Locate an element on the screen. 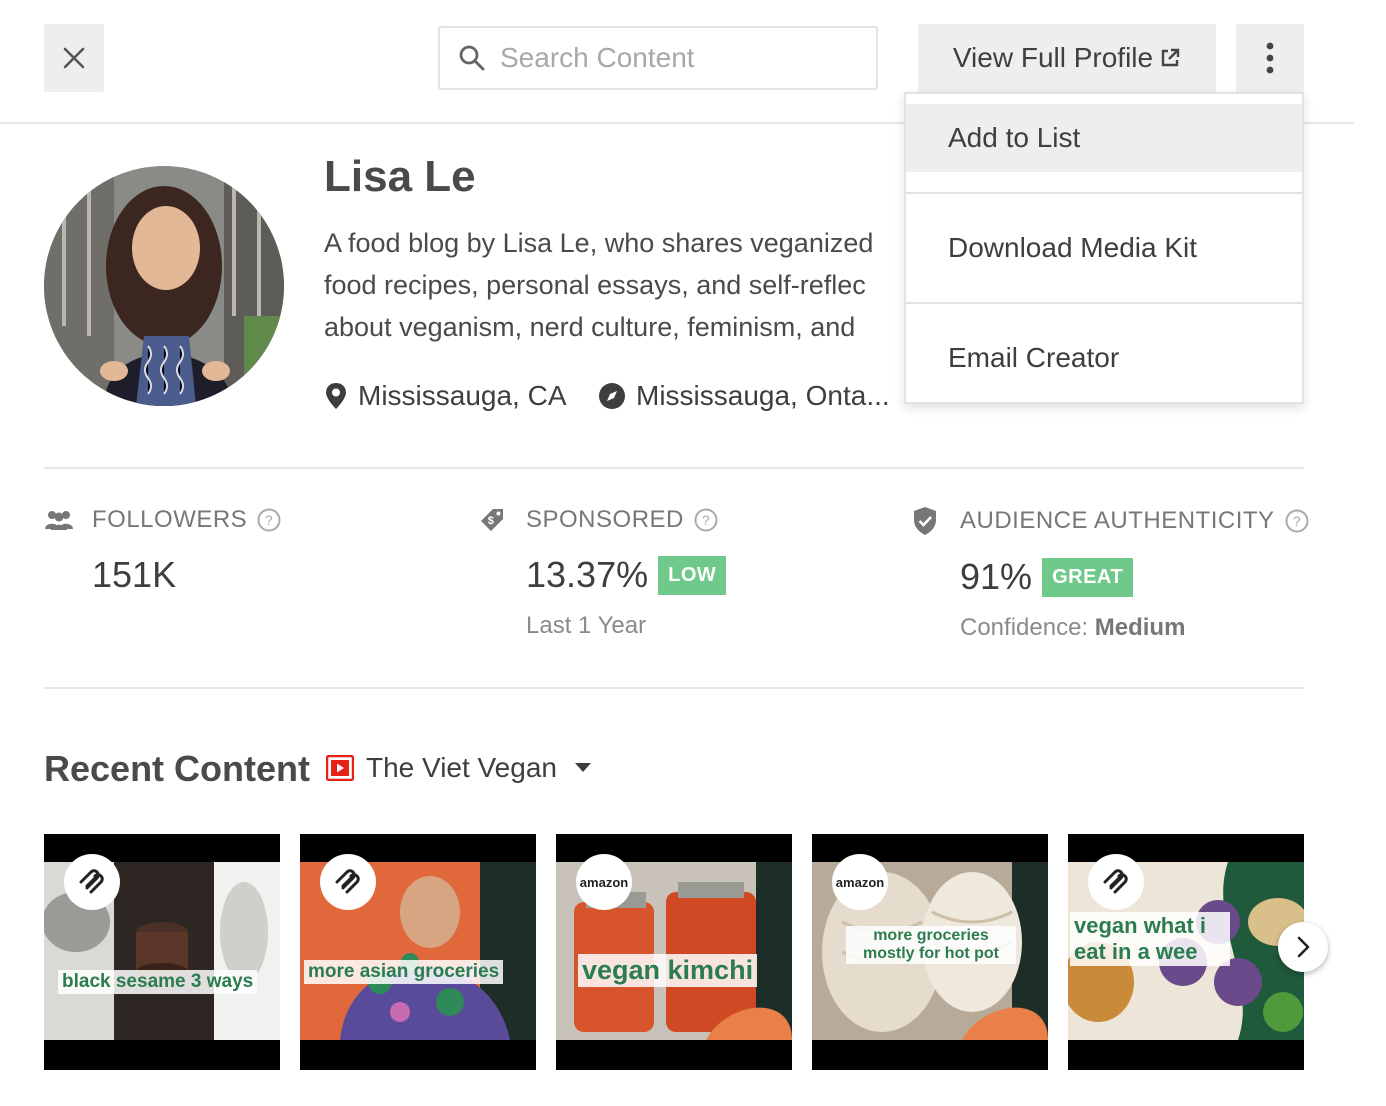  channel-name: The Viet Vegan is located at coordinates (461, 767).